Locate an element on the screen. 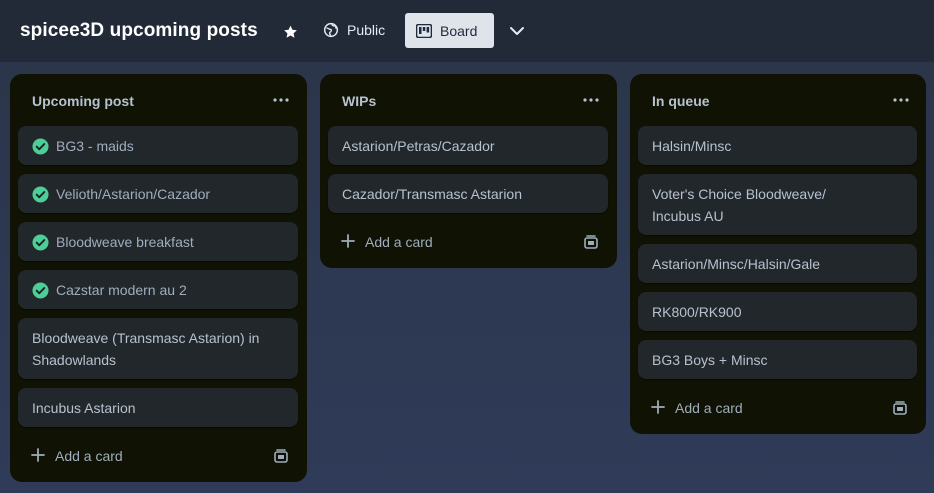  board-view-icon is located at coordinates (424, 30).